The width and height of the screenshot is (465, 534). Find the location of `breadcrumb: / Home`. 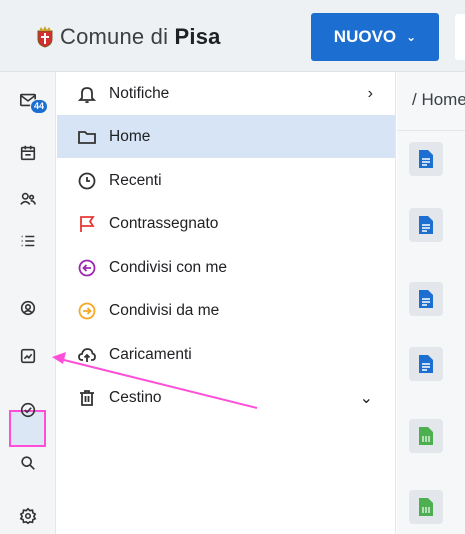

breadcrumb: / Home is located at coordinates (438, 99).